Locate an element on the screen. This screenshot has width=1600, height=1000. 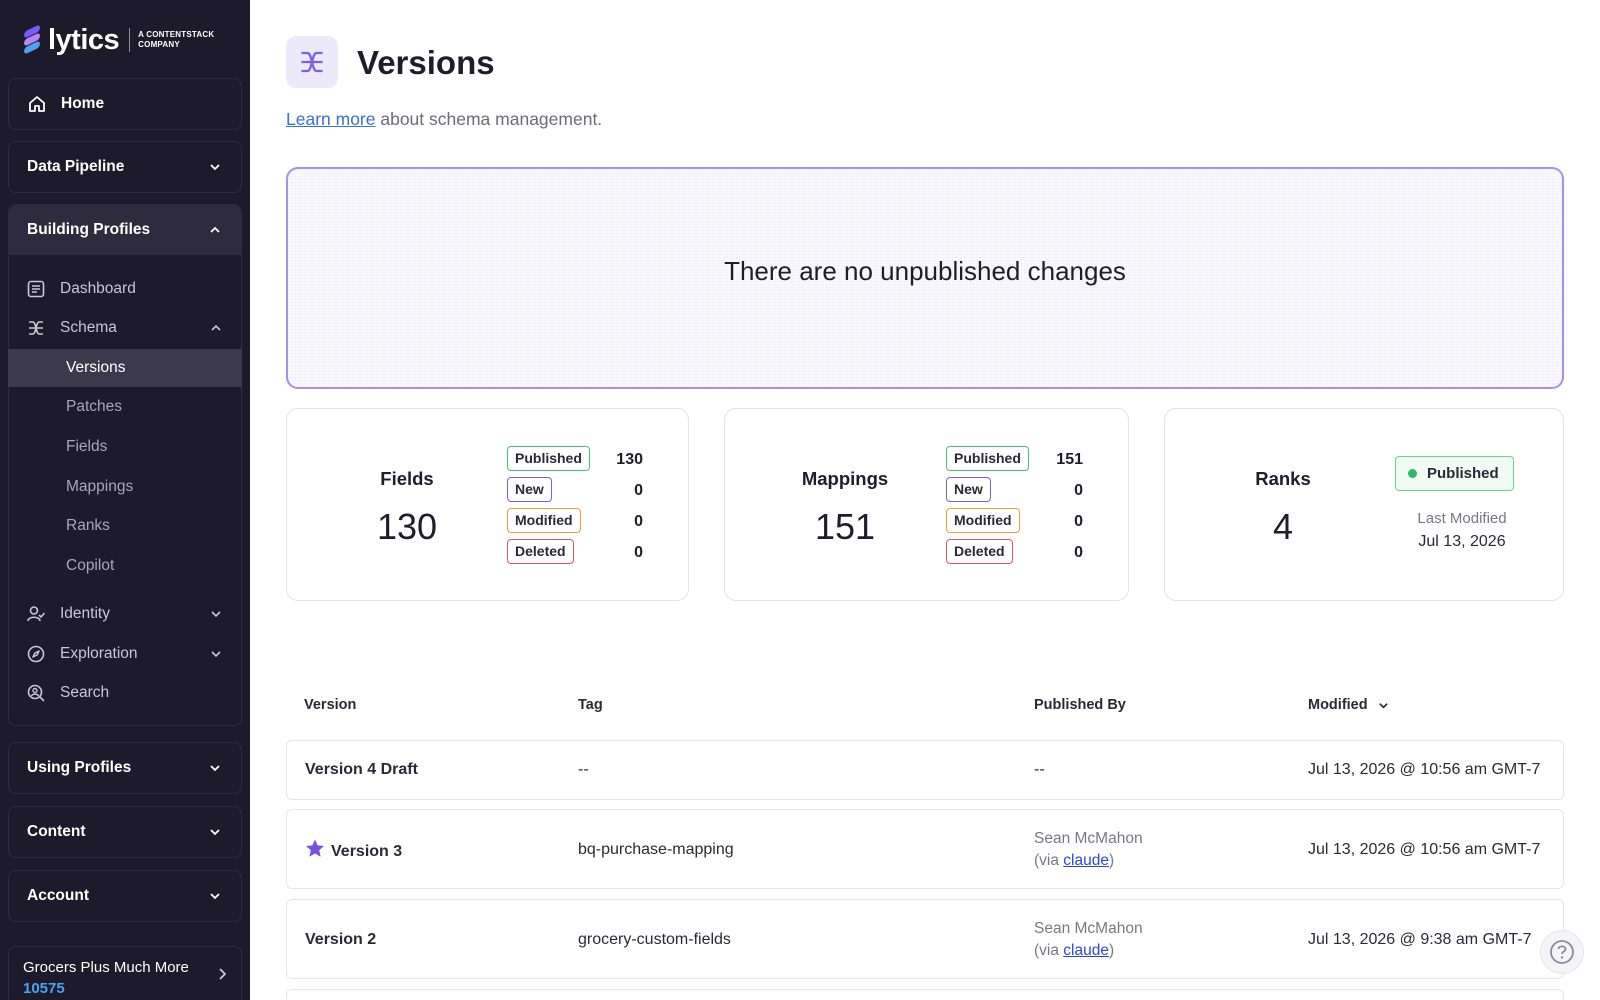
column-header-version: Version is located at coordinates (330, 705).